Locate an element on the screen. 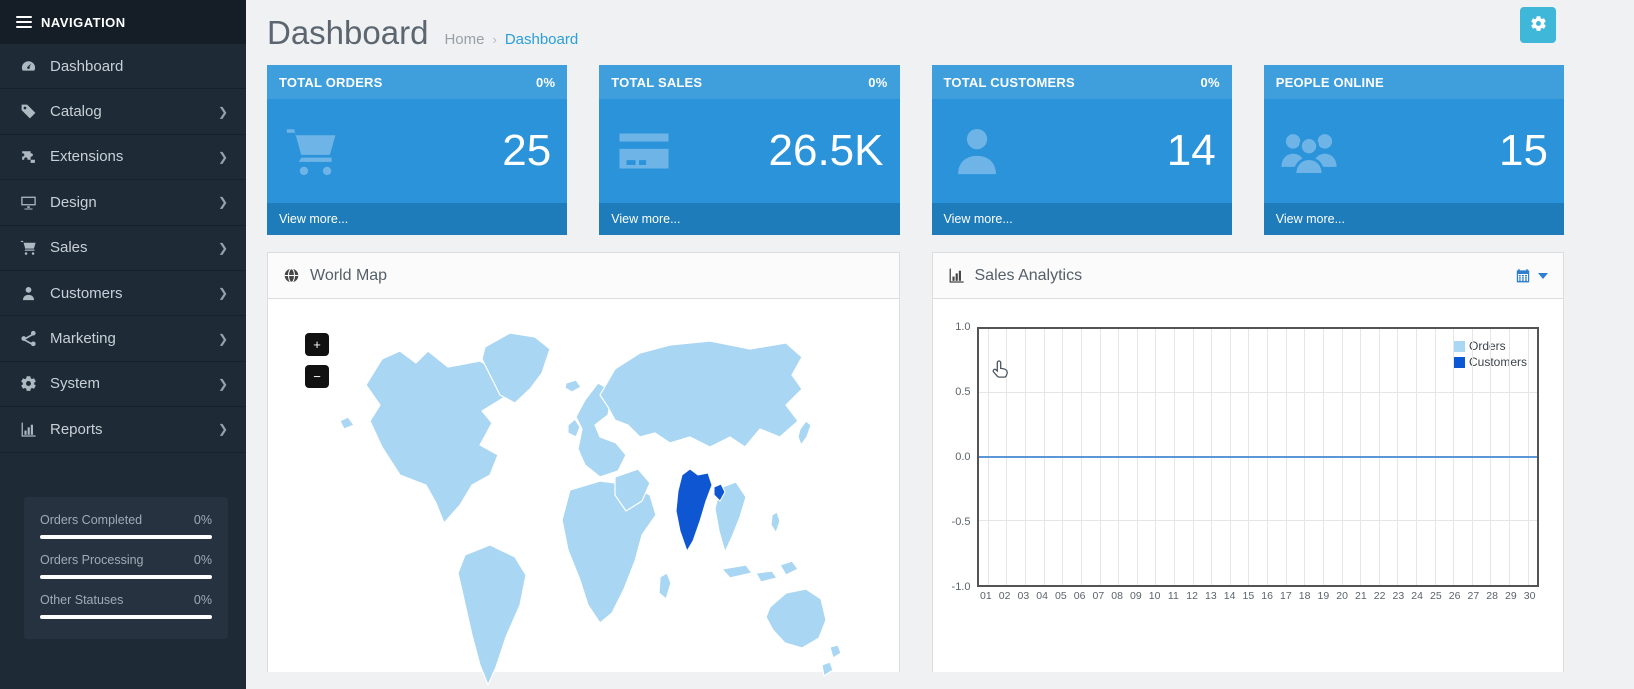 This screenshot has width=1634, height=689. x-tick-label: 24 is located at coordinates (1417, 596).